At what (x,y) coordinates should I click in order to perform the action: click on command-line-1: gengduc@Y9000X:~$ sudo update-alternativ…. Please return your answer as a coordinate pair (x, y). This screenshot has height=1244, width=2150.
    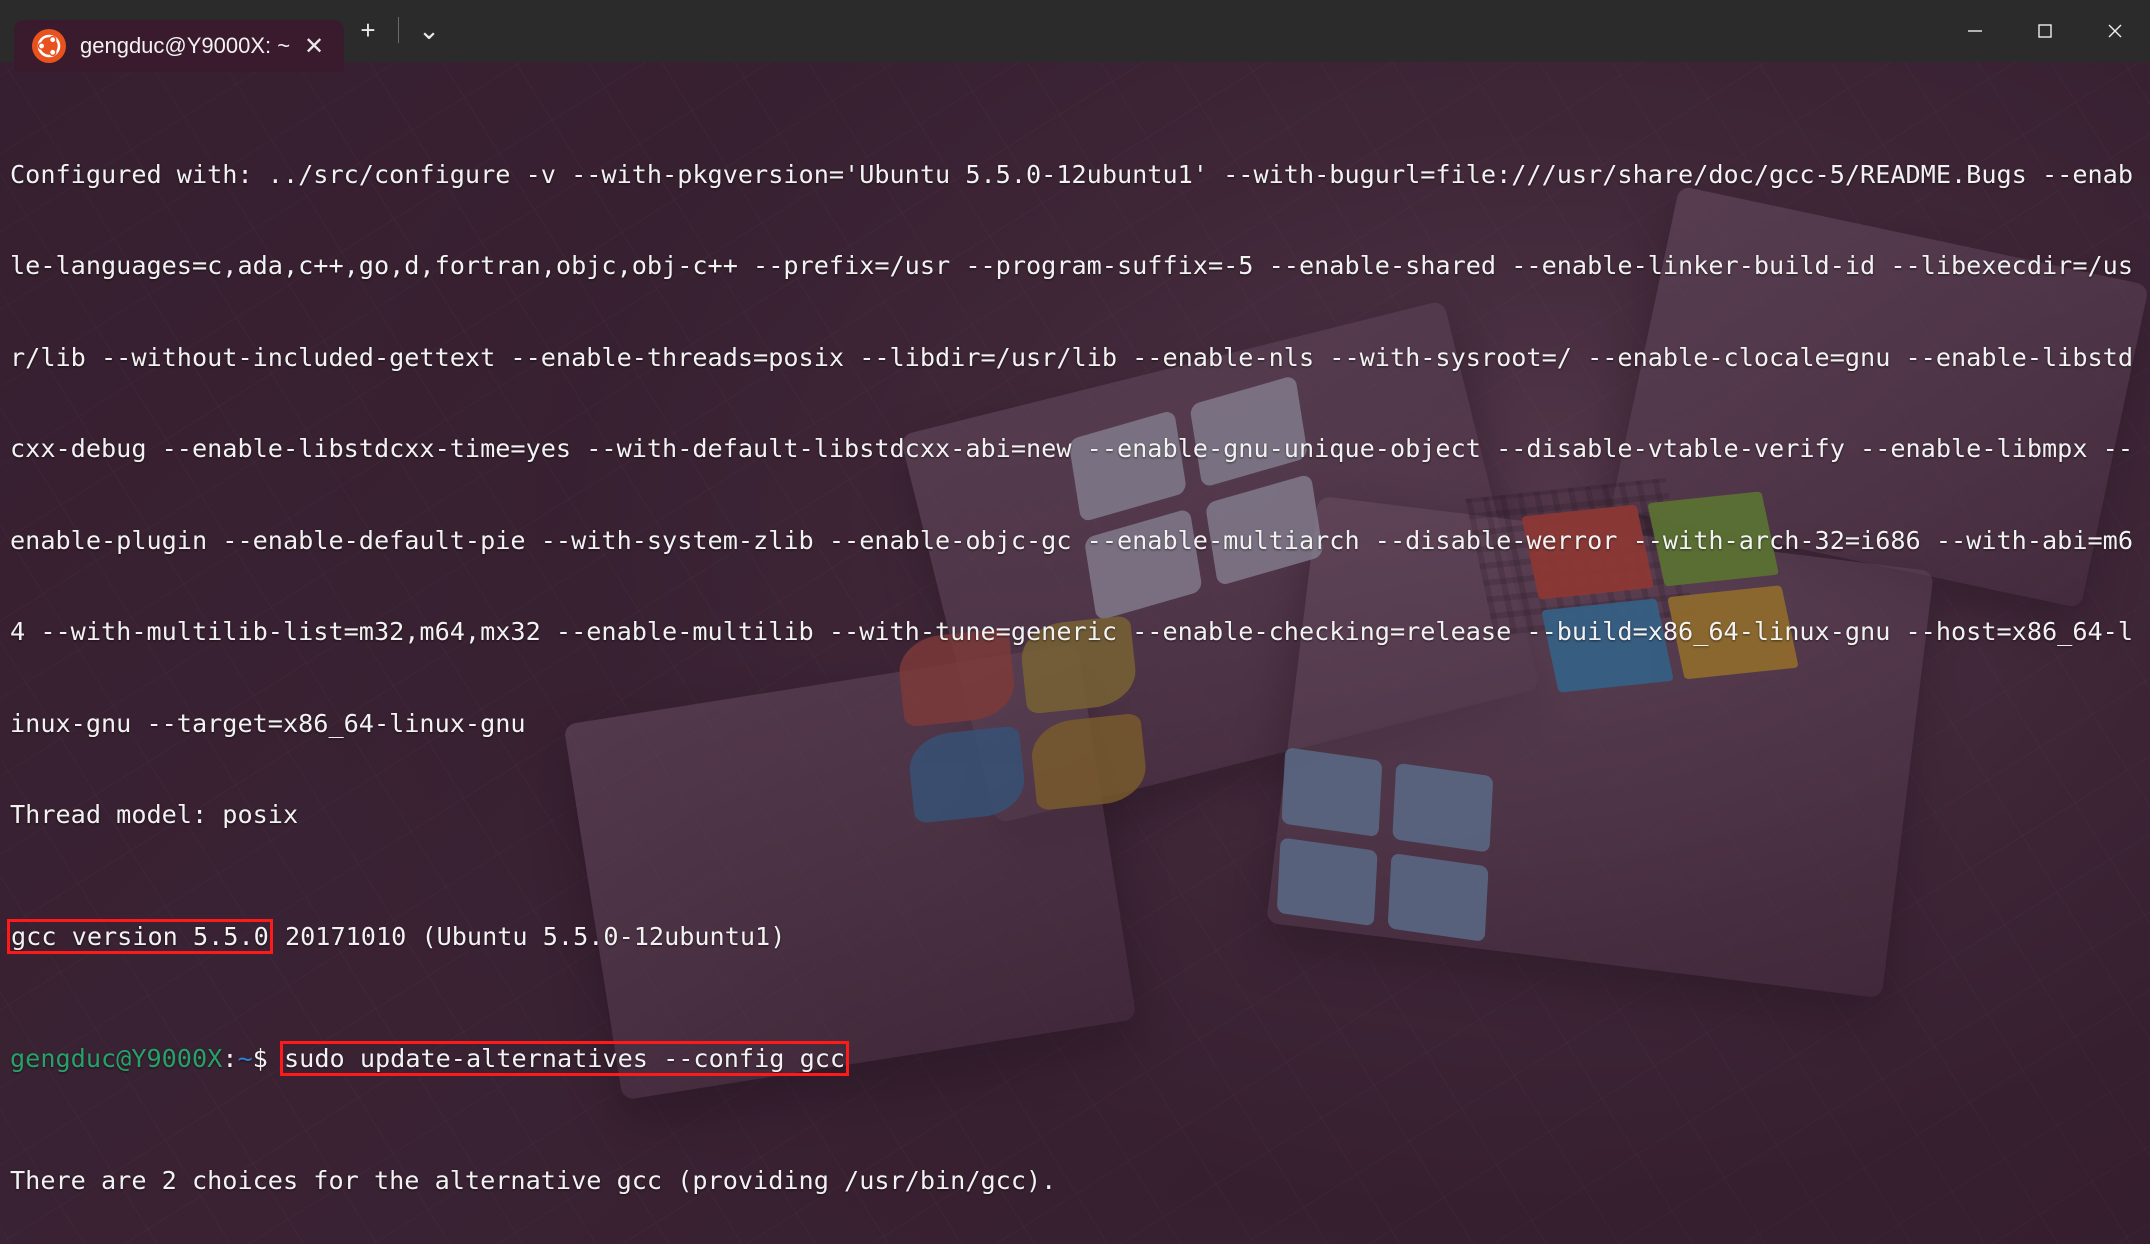
    Looking at the image, I should click on (1080, 1058).